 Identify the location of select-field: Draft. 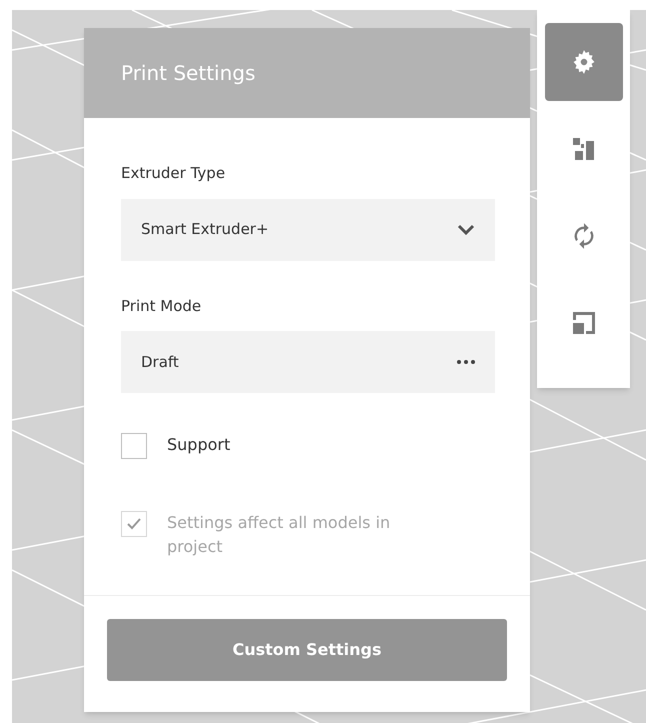
(308, 362).